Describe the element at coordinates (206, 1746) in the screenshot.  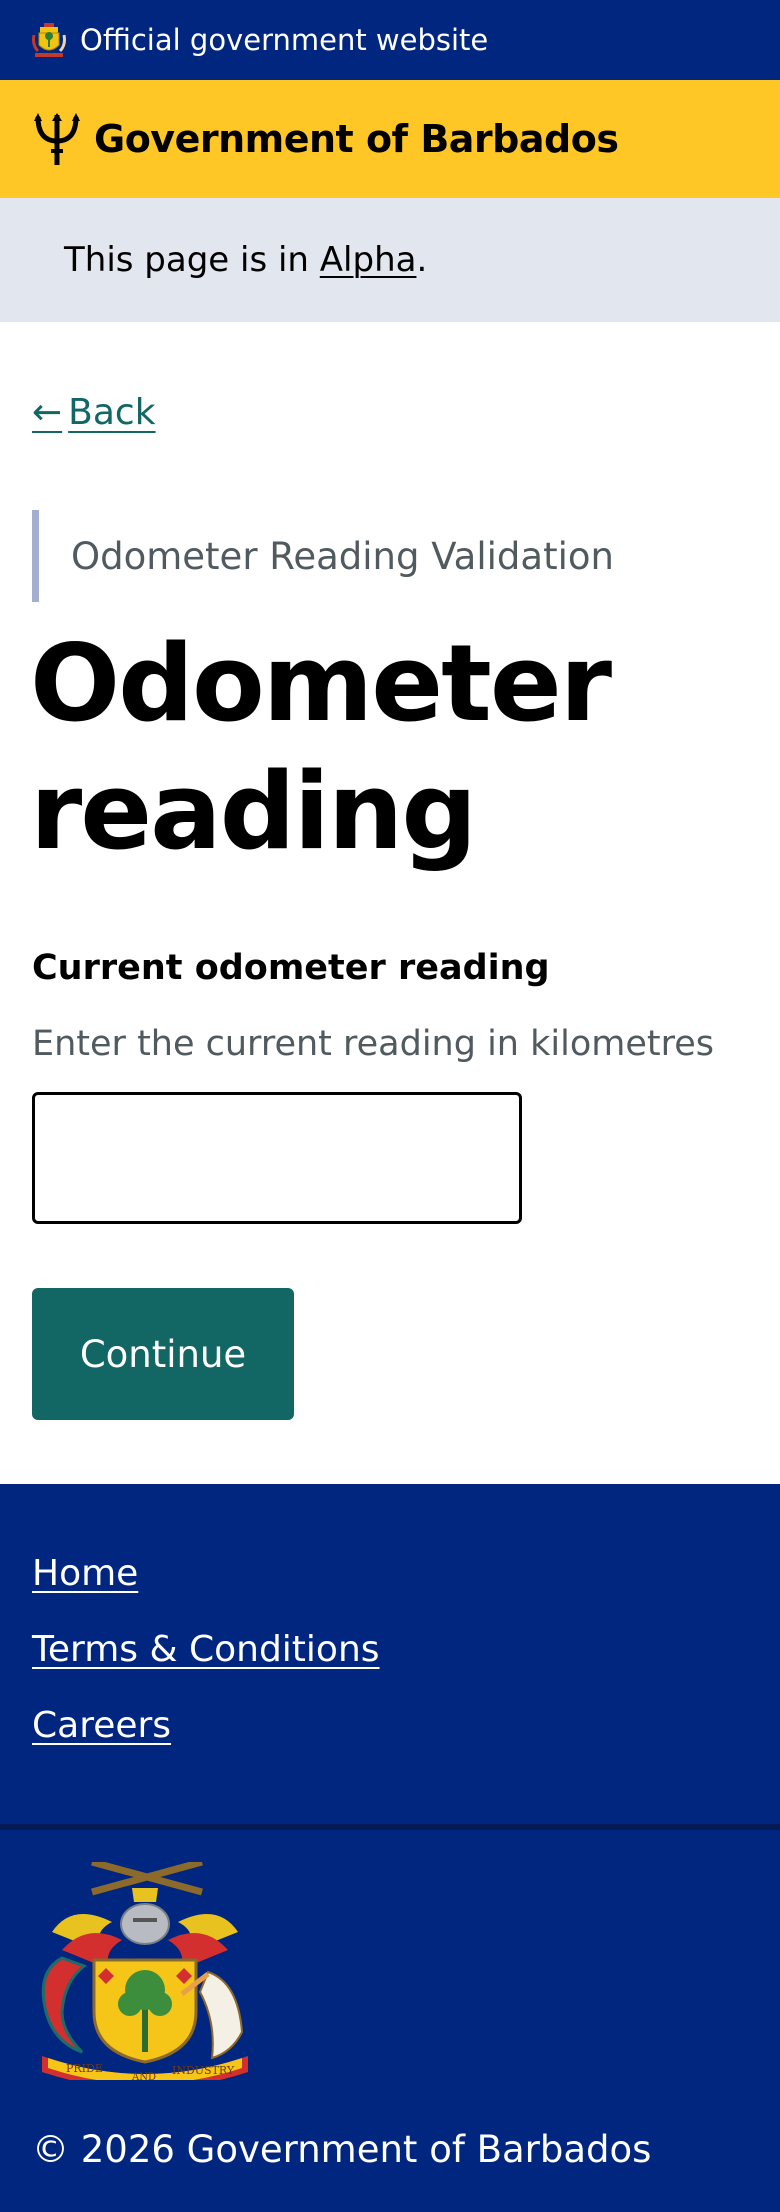
I see `footer-link-careers: Careers` at that location.